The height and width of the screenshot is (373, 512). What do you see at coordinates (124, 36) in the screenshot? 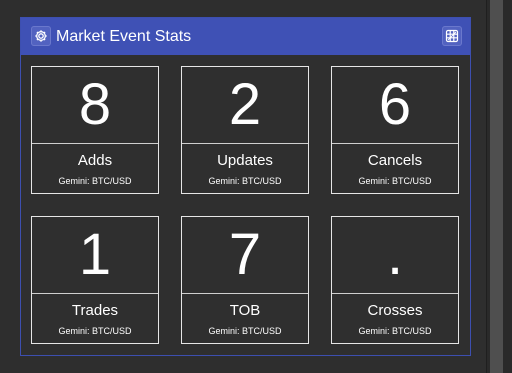
I see `panel-title: Market Event Stats` at bounding box center [124, 36].